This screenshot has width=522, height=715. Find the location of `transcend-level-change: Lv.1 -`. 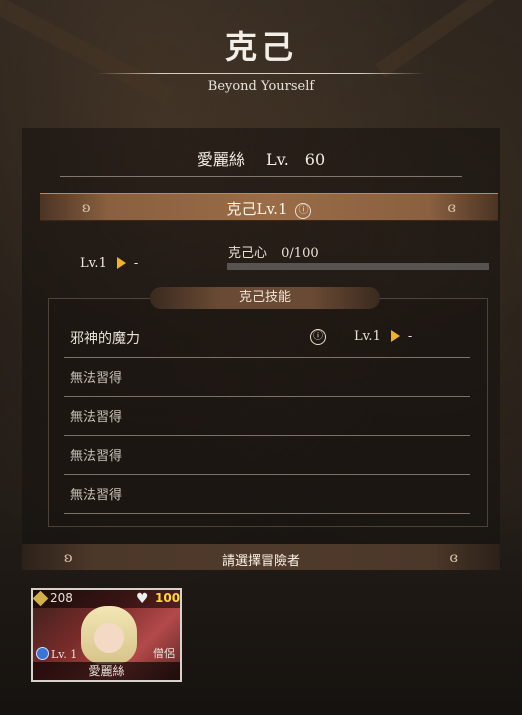

transcend-level-change: Lv.1 - is located at coordinates (109, 263).